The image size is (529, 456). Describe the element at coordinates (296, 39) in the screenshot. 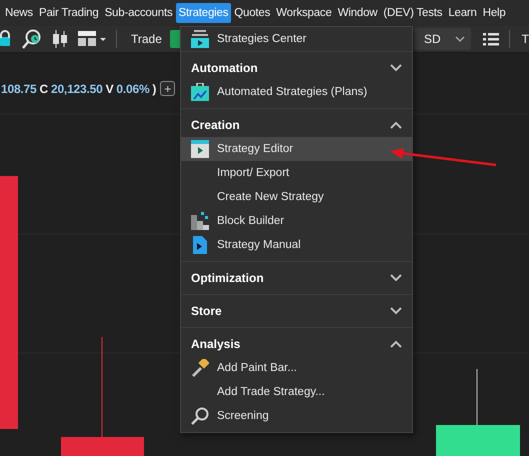

I see `menu-item: Strategies Center` at that location.